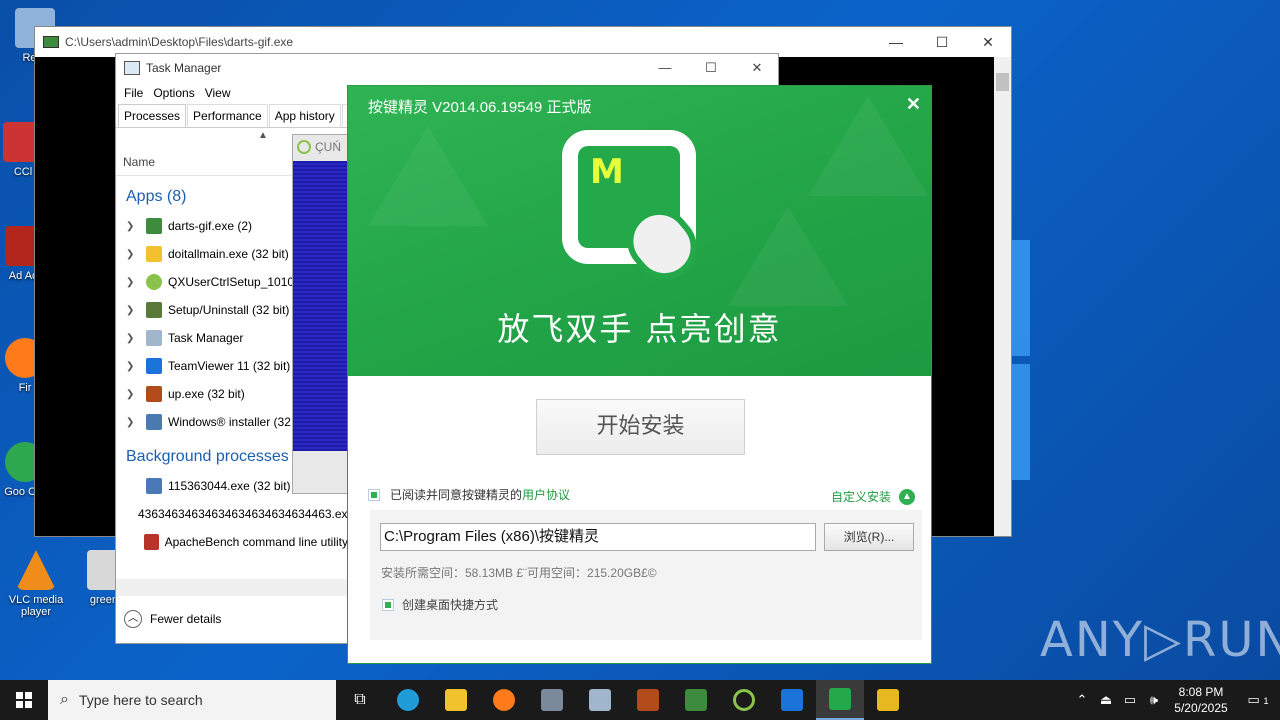 The width and height of the screenshot is (1280, 720). I want to click on fewer-details-button: ︿ Fewer details, so click(172, 619).